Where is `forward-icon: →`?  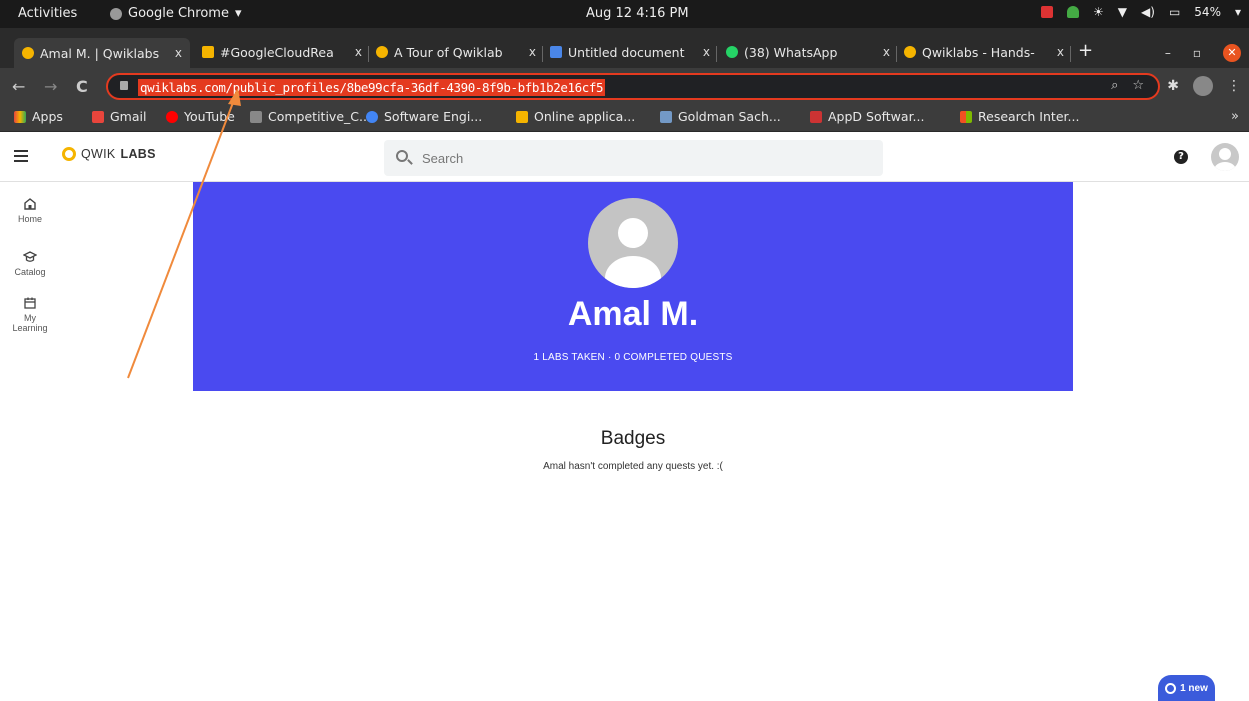 forward-icon: → is located at coordinates (50, 86).